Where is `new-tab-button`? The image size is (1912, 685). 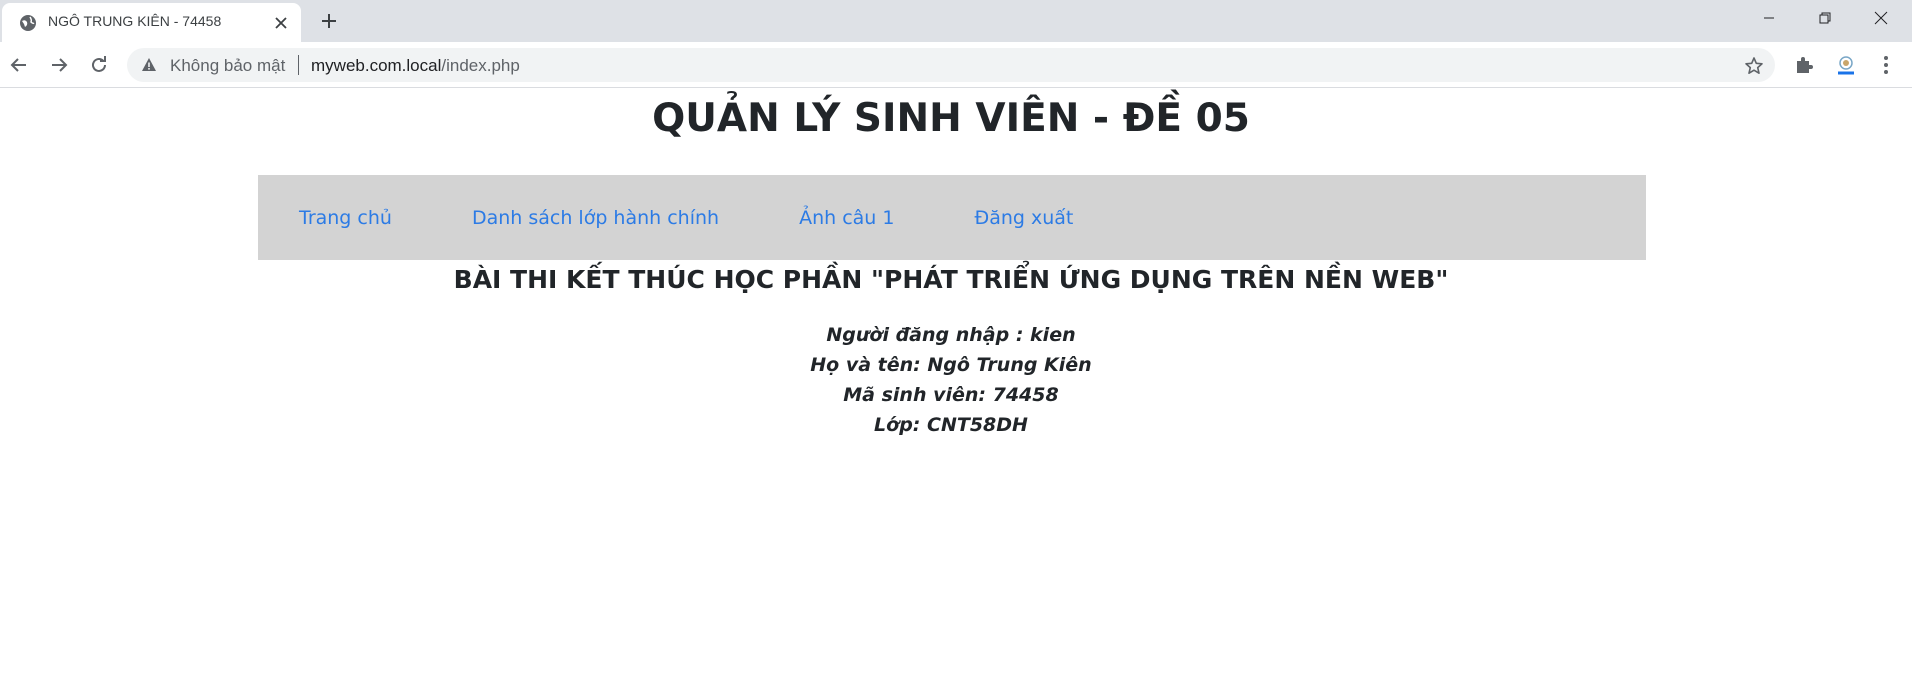
new-tab-button is located at coordinates (329, 21).